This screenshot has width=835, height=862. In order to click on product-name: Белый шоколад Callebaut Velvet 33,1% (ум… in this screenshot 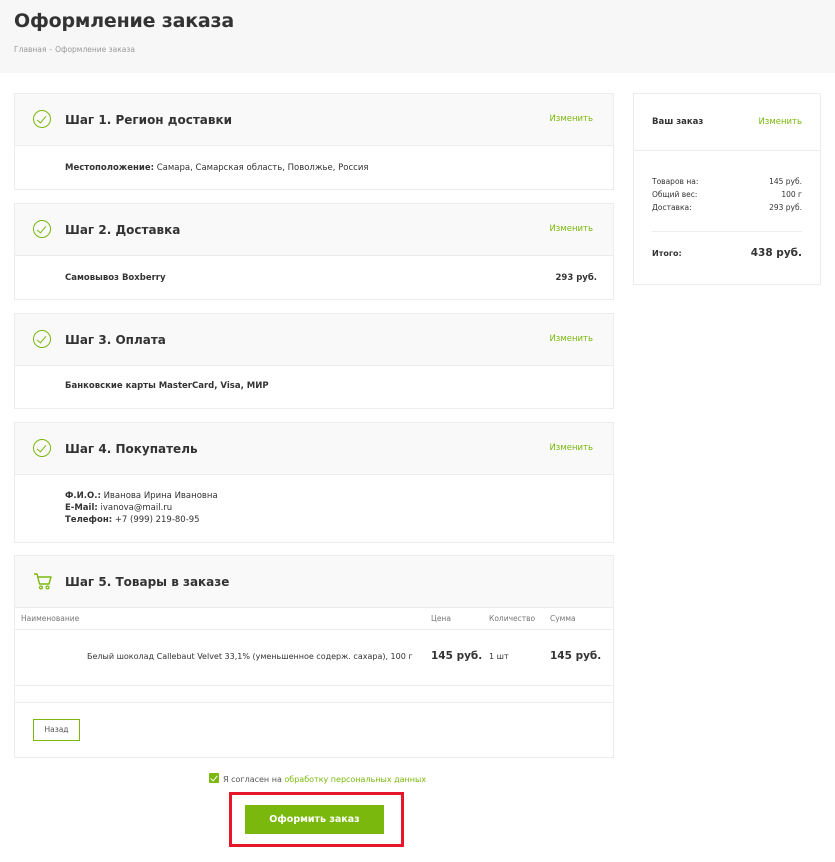, I will do `click(250, 656)`.